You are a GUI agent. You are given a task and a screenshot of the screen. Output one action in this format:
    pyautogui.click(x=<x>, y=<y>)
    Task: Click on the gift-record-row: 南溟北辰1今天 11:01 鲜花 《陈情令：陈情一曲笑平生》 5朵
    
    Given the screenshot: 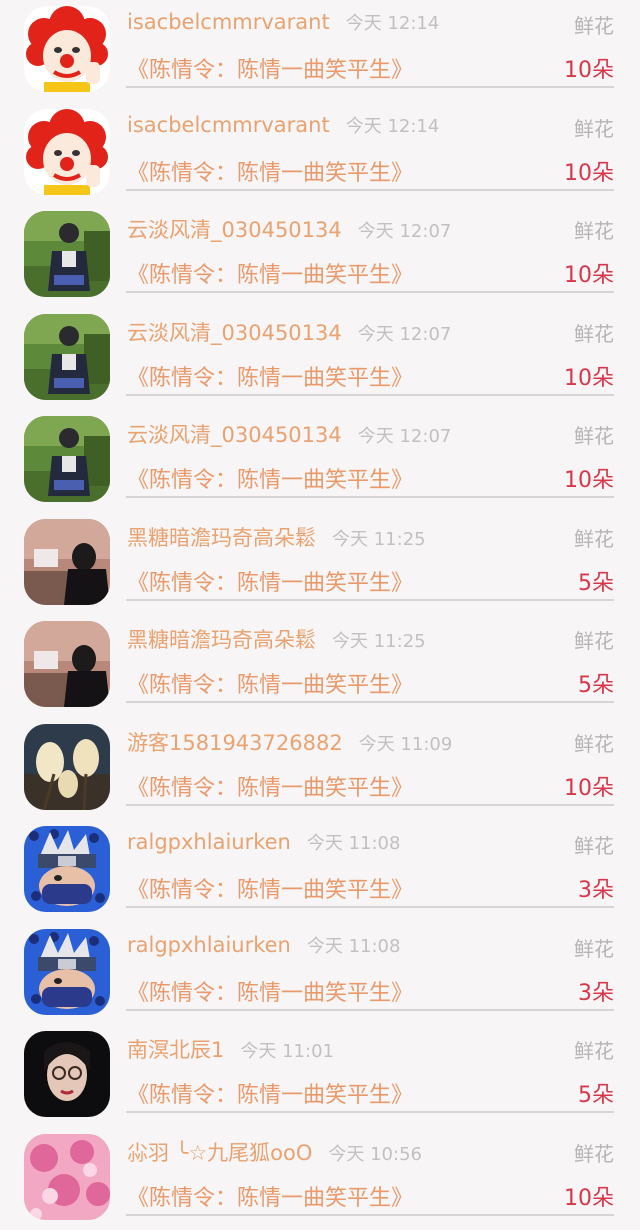 What is the action you would take?
    pyautogui.click(x=320, y=1076)
    